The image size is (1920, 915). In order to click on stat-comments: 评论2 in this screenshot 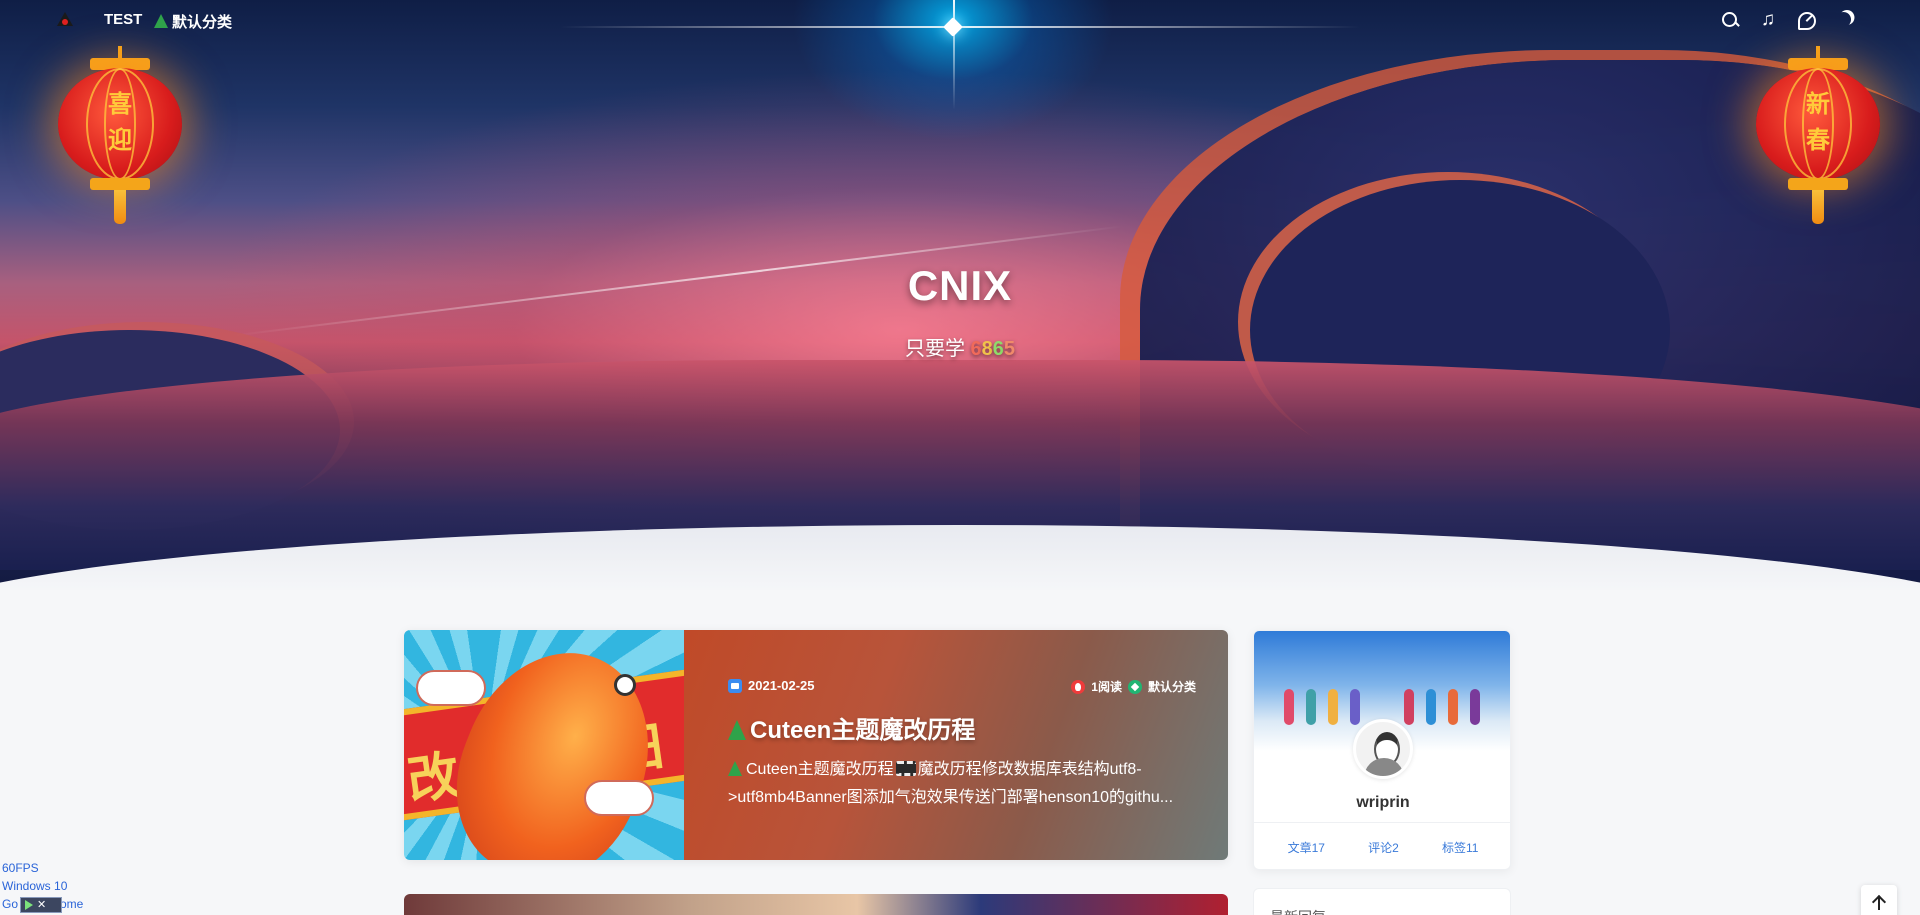, I will do `click(1383, 847)`.